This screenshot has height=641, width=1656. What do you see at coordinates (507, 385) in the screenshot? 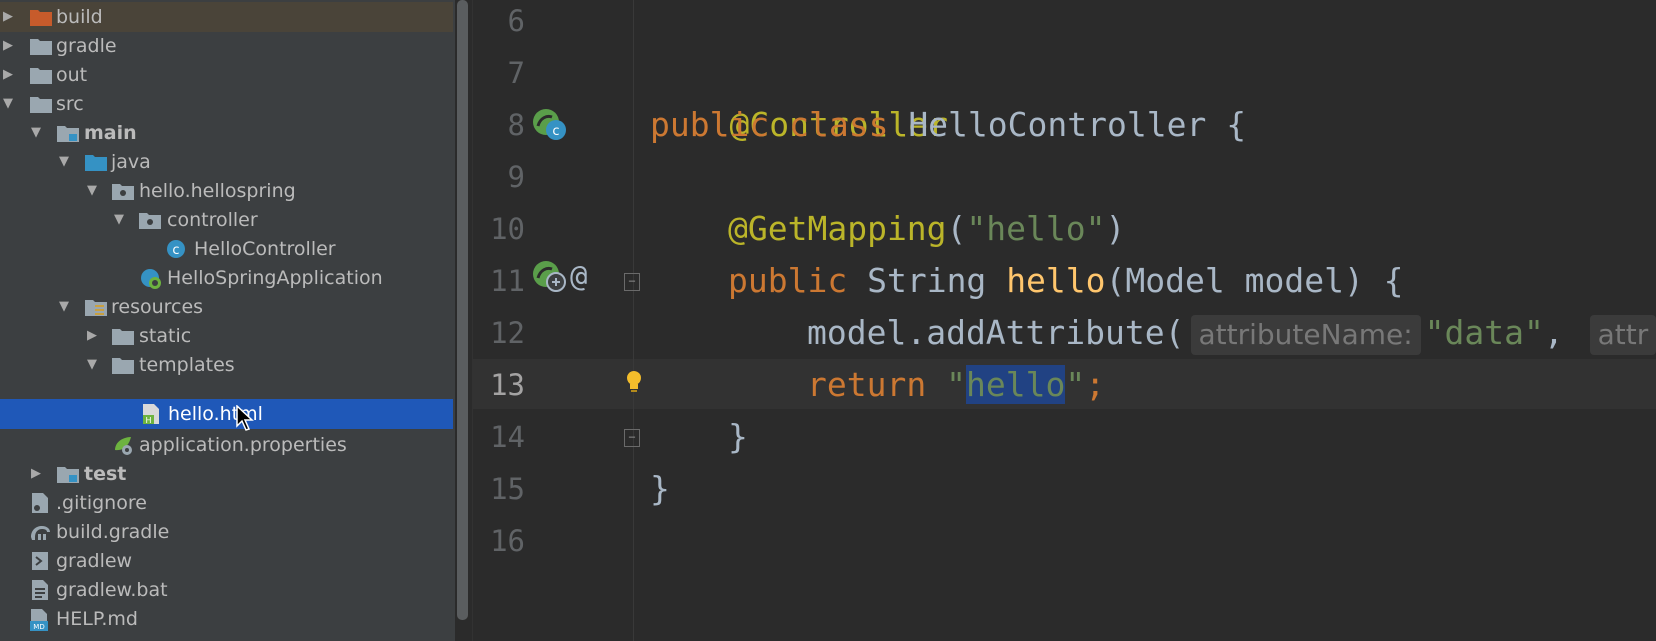
I see `line-number-current: 13` at bounding box center [507, 385].